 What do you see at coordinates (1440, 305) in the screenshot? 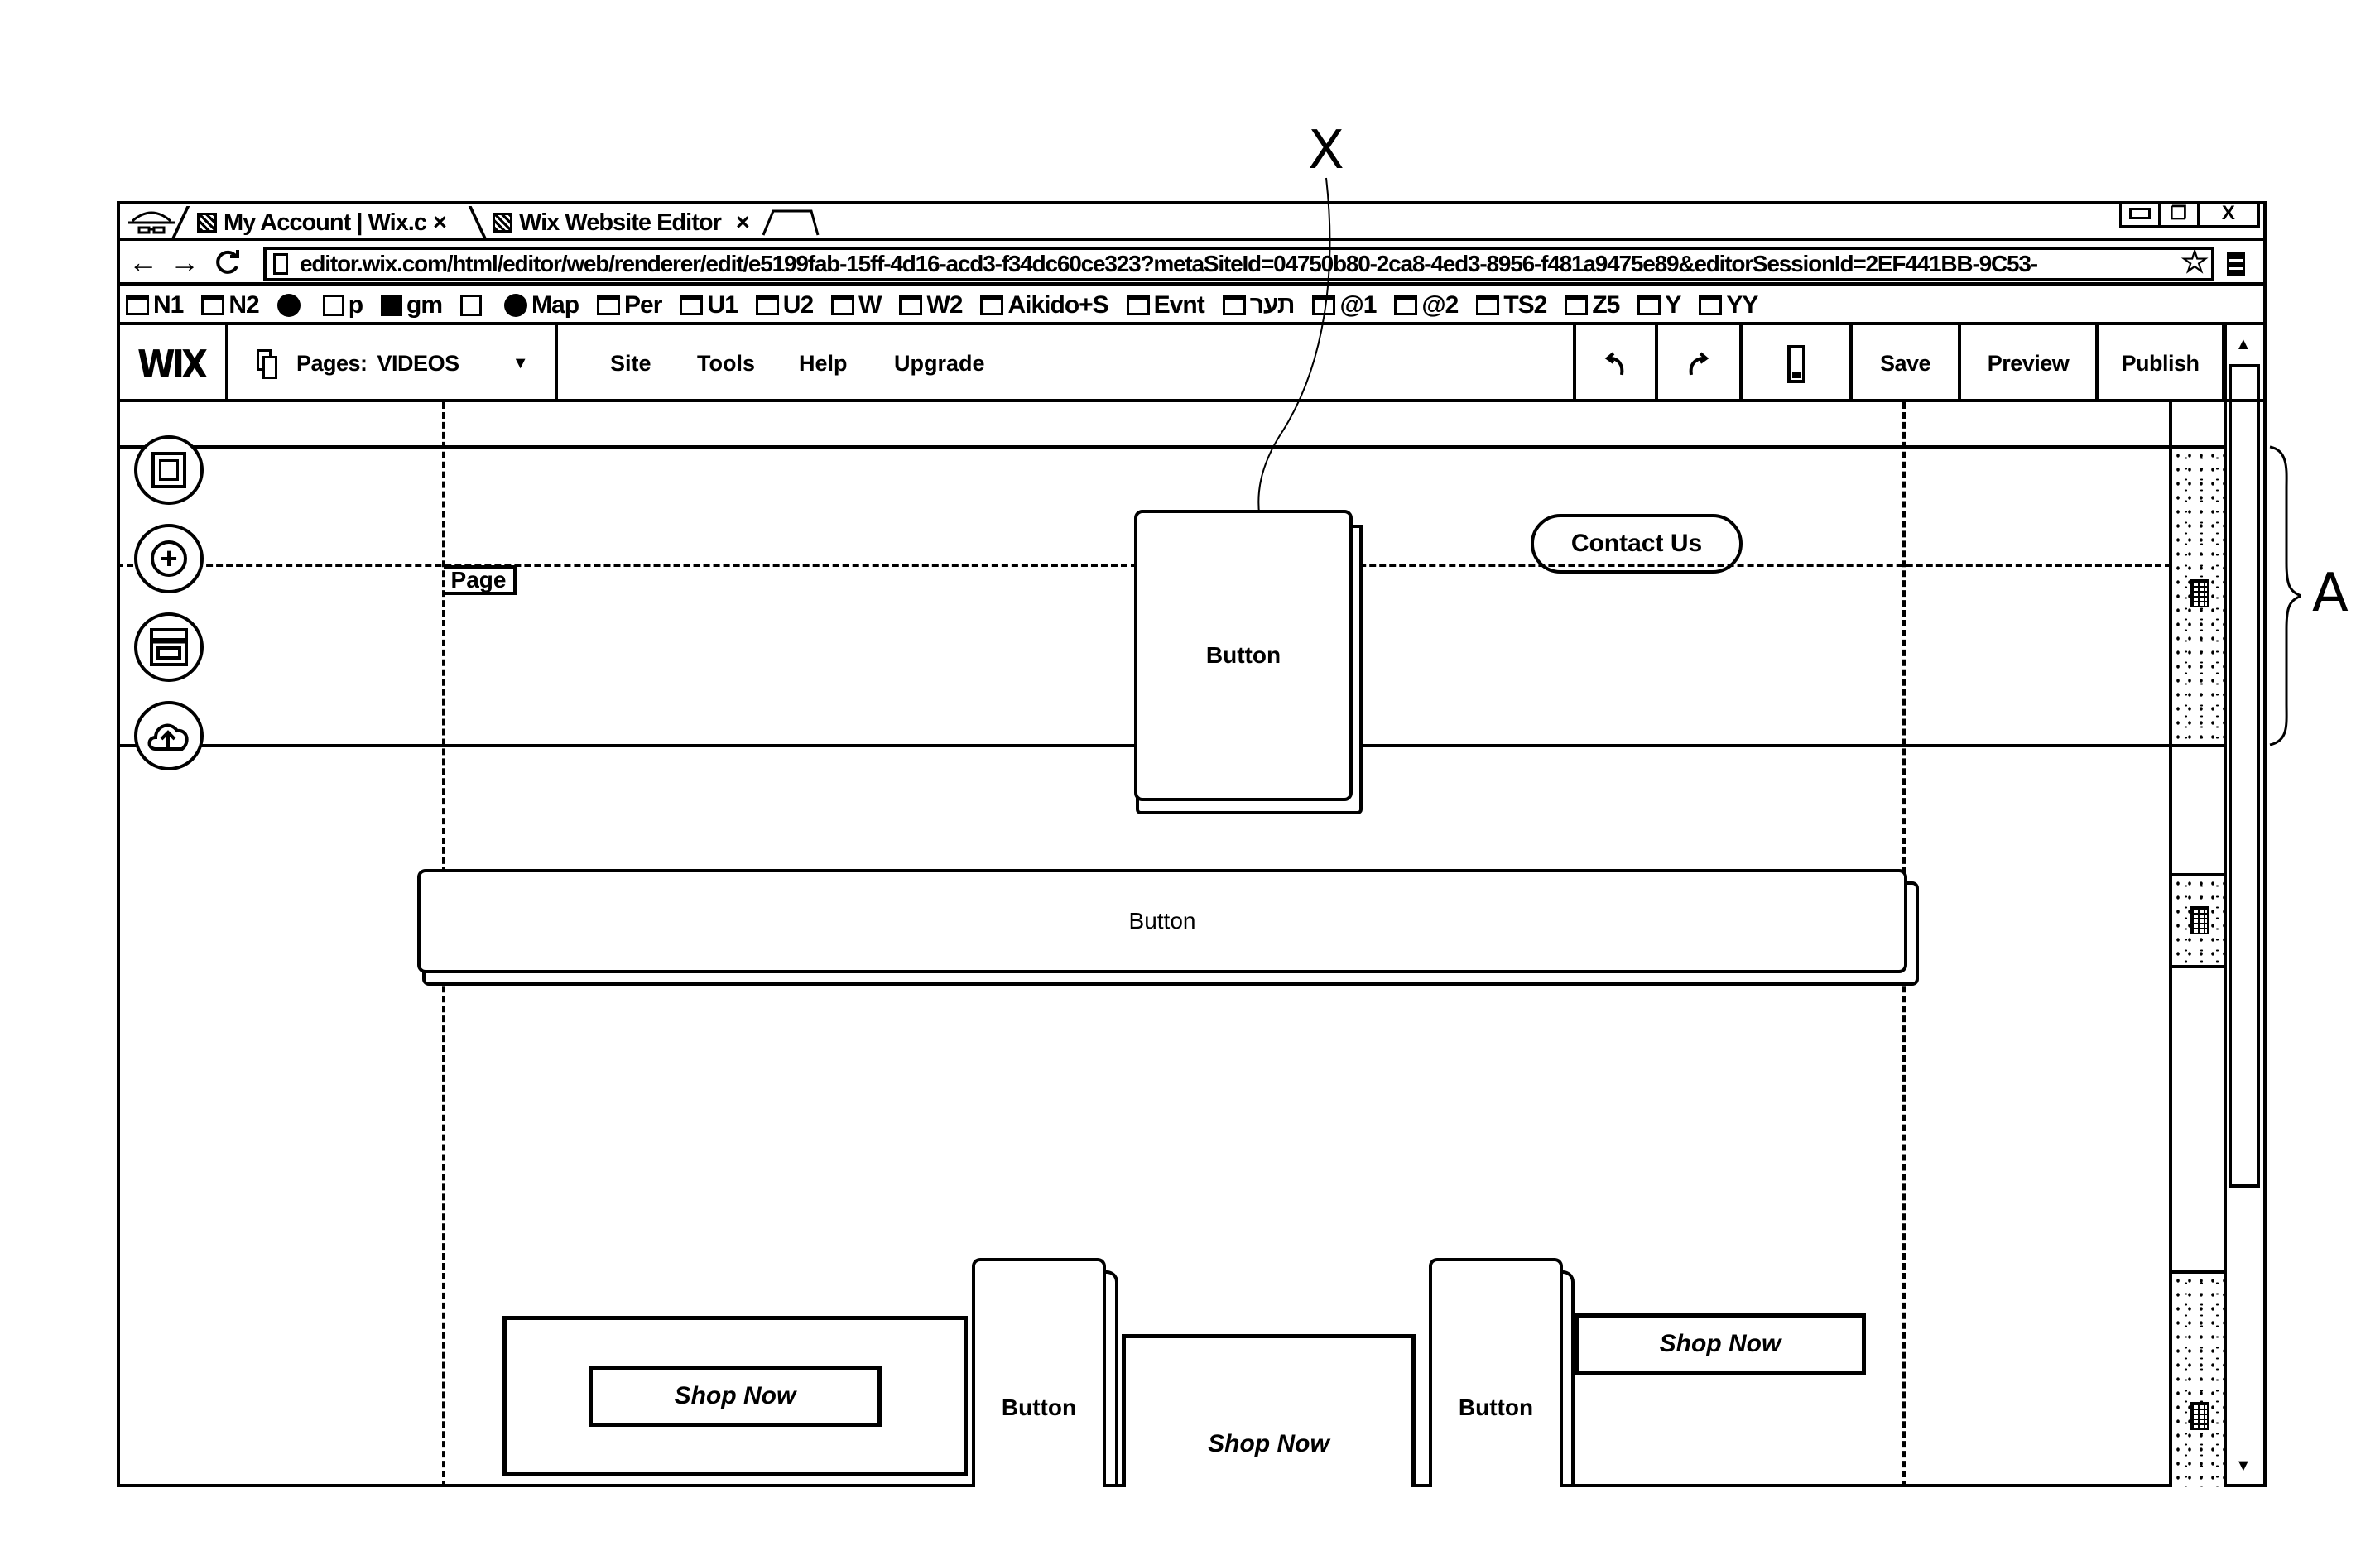
I see `bookmark-label: @2` at bounding box center [1440, 305].